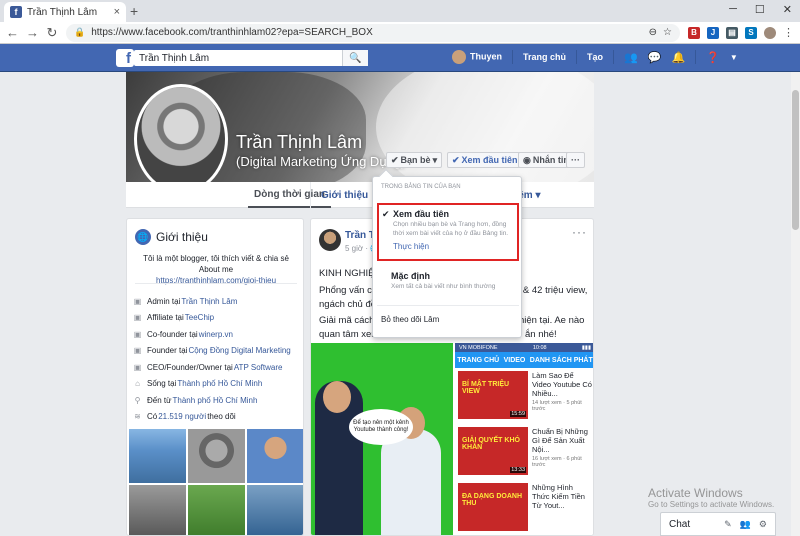 Image resolution: width=800 pixels, height=536 pixels. I want to click on browser-tab-bar: f Trần Thịnh Lâm × + ─ ☐ ✕, so click(400, 11).